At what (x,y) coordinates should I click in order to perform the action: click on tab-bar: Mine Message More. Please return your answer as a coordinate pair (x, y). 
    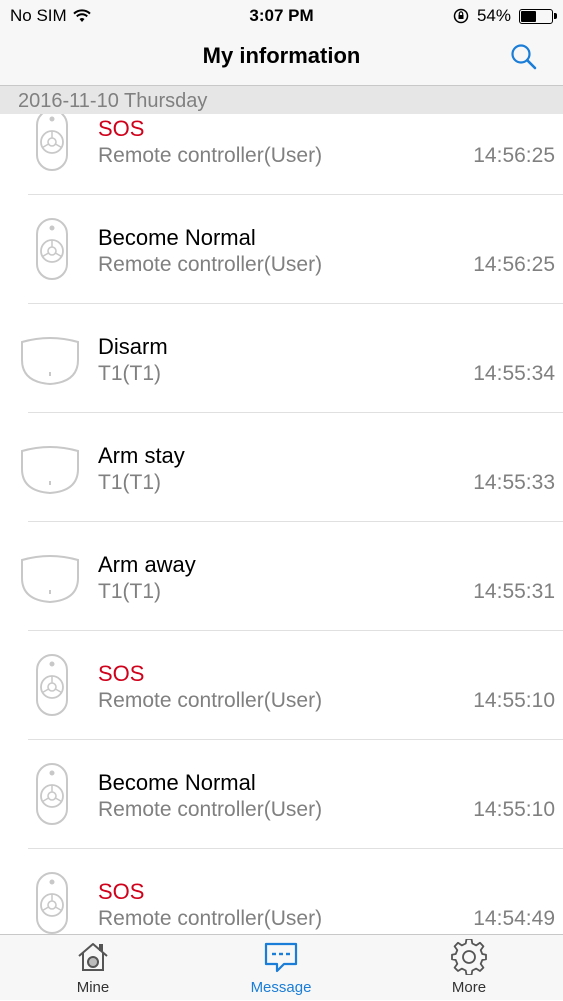
    Looking at the image, I should click on (281, 967).